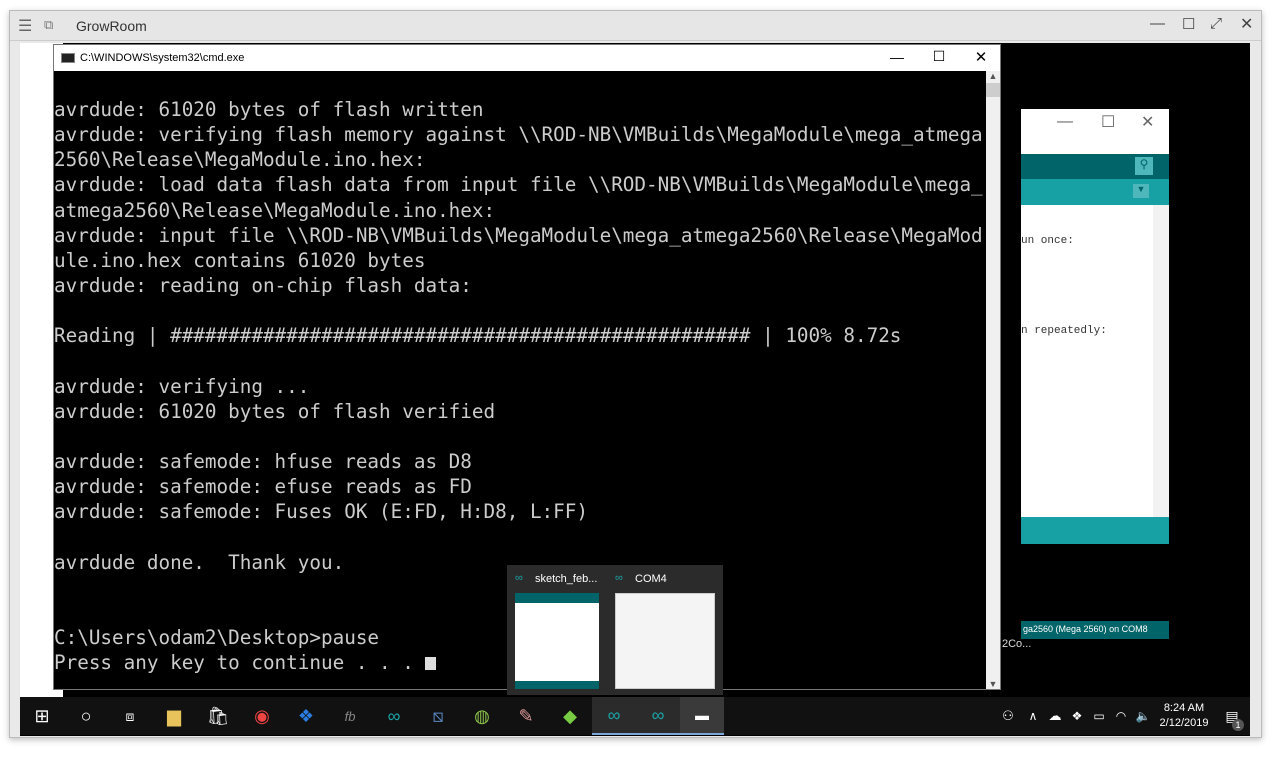  Describe the element at coordinates (702, 716) in the screenshot. I see `cmd-taskbar-icon: ▬` at that location.